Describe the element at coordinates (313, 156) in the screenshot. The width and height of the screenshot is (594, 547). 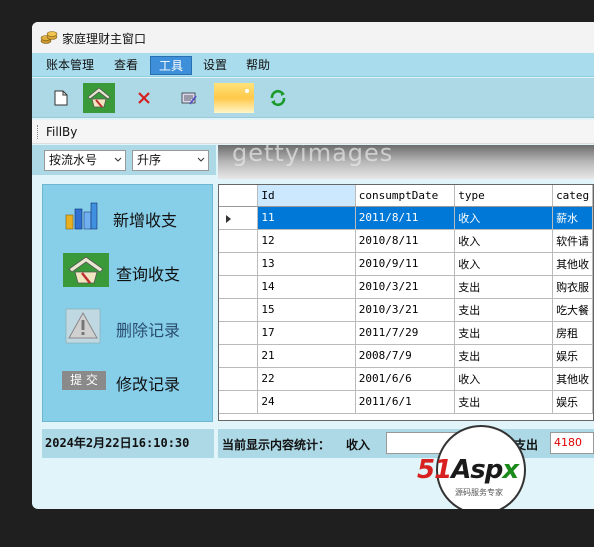
I see `banner-watermark: gettyimages` at that location.